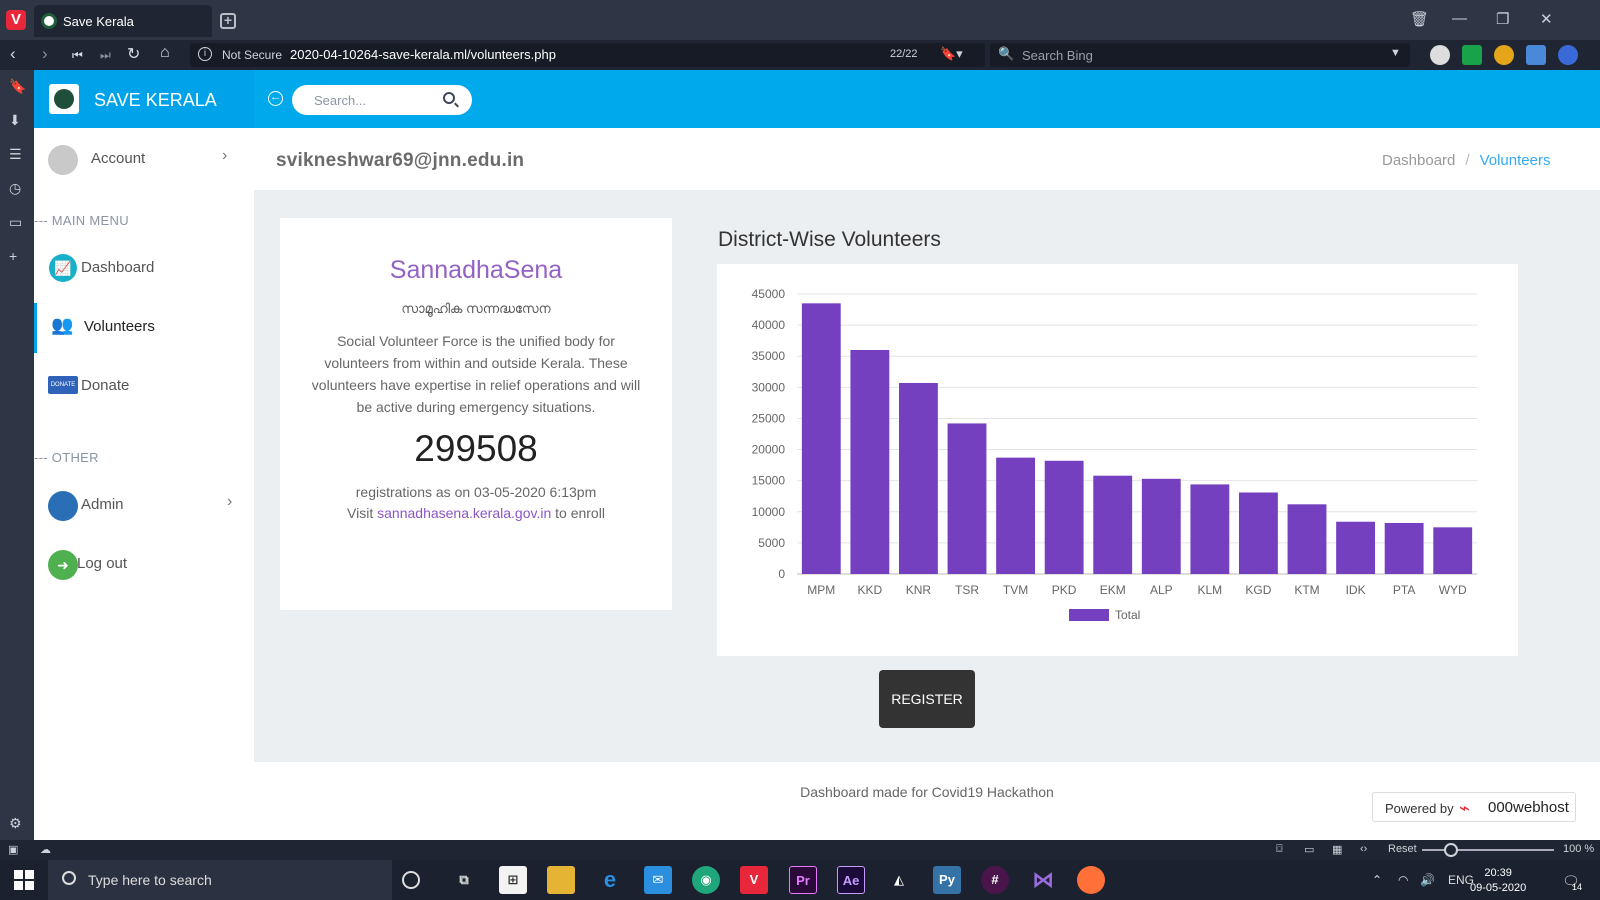 The image size is (1600, 900). What do you see at coordinates (1502, 19) in the screenshot?
I see `restore-icon: ❐` at bounding box center [1502, 19].